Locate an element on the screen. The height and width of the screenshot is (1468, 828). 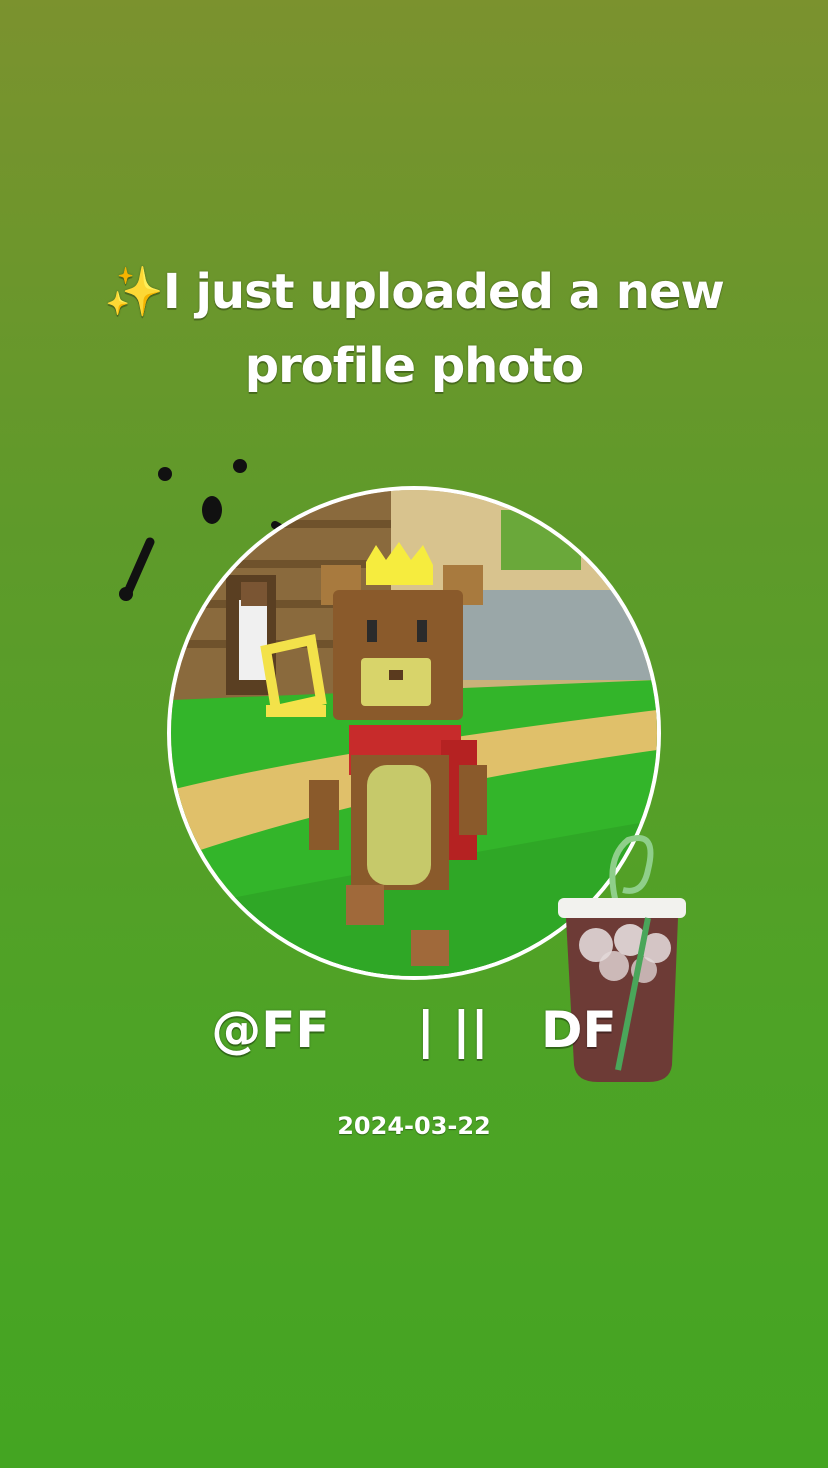
profile-handle: @FF | || DF is located at coordinates (414, 1030).